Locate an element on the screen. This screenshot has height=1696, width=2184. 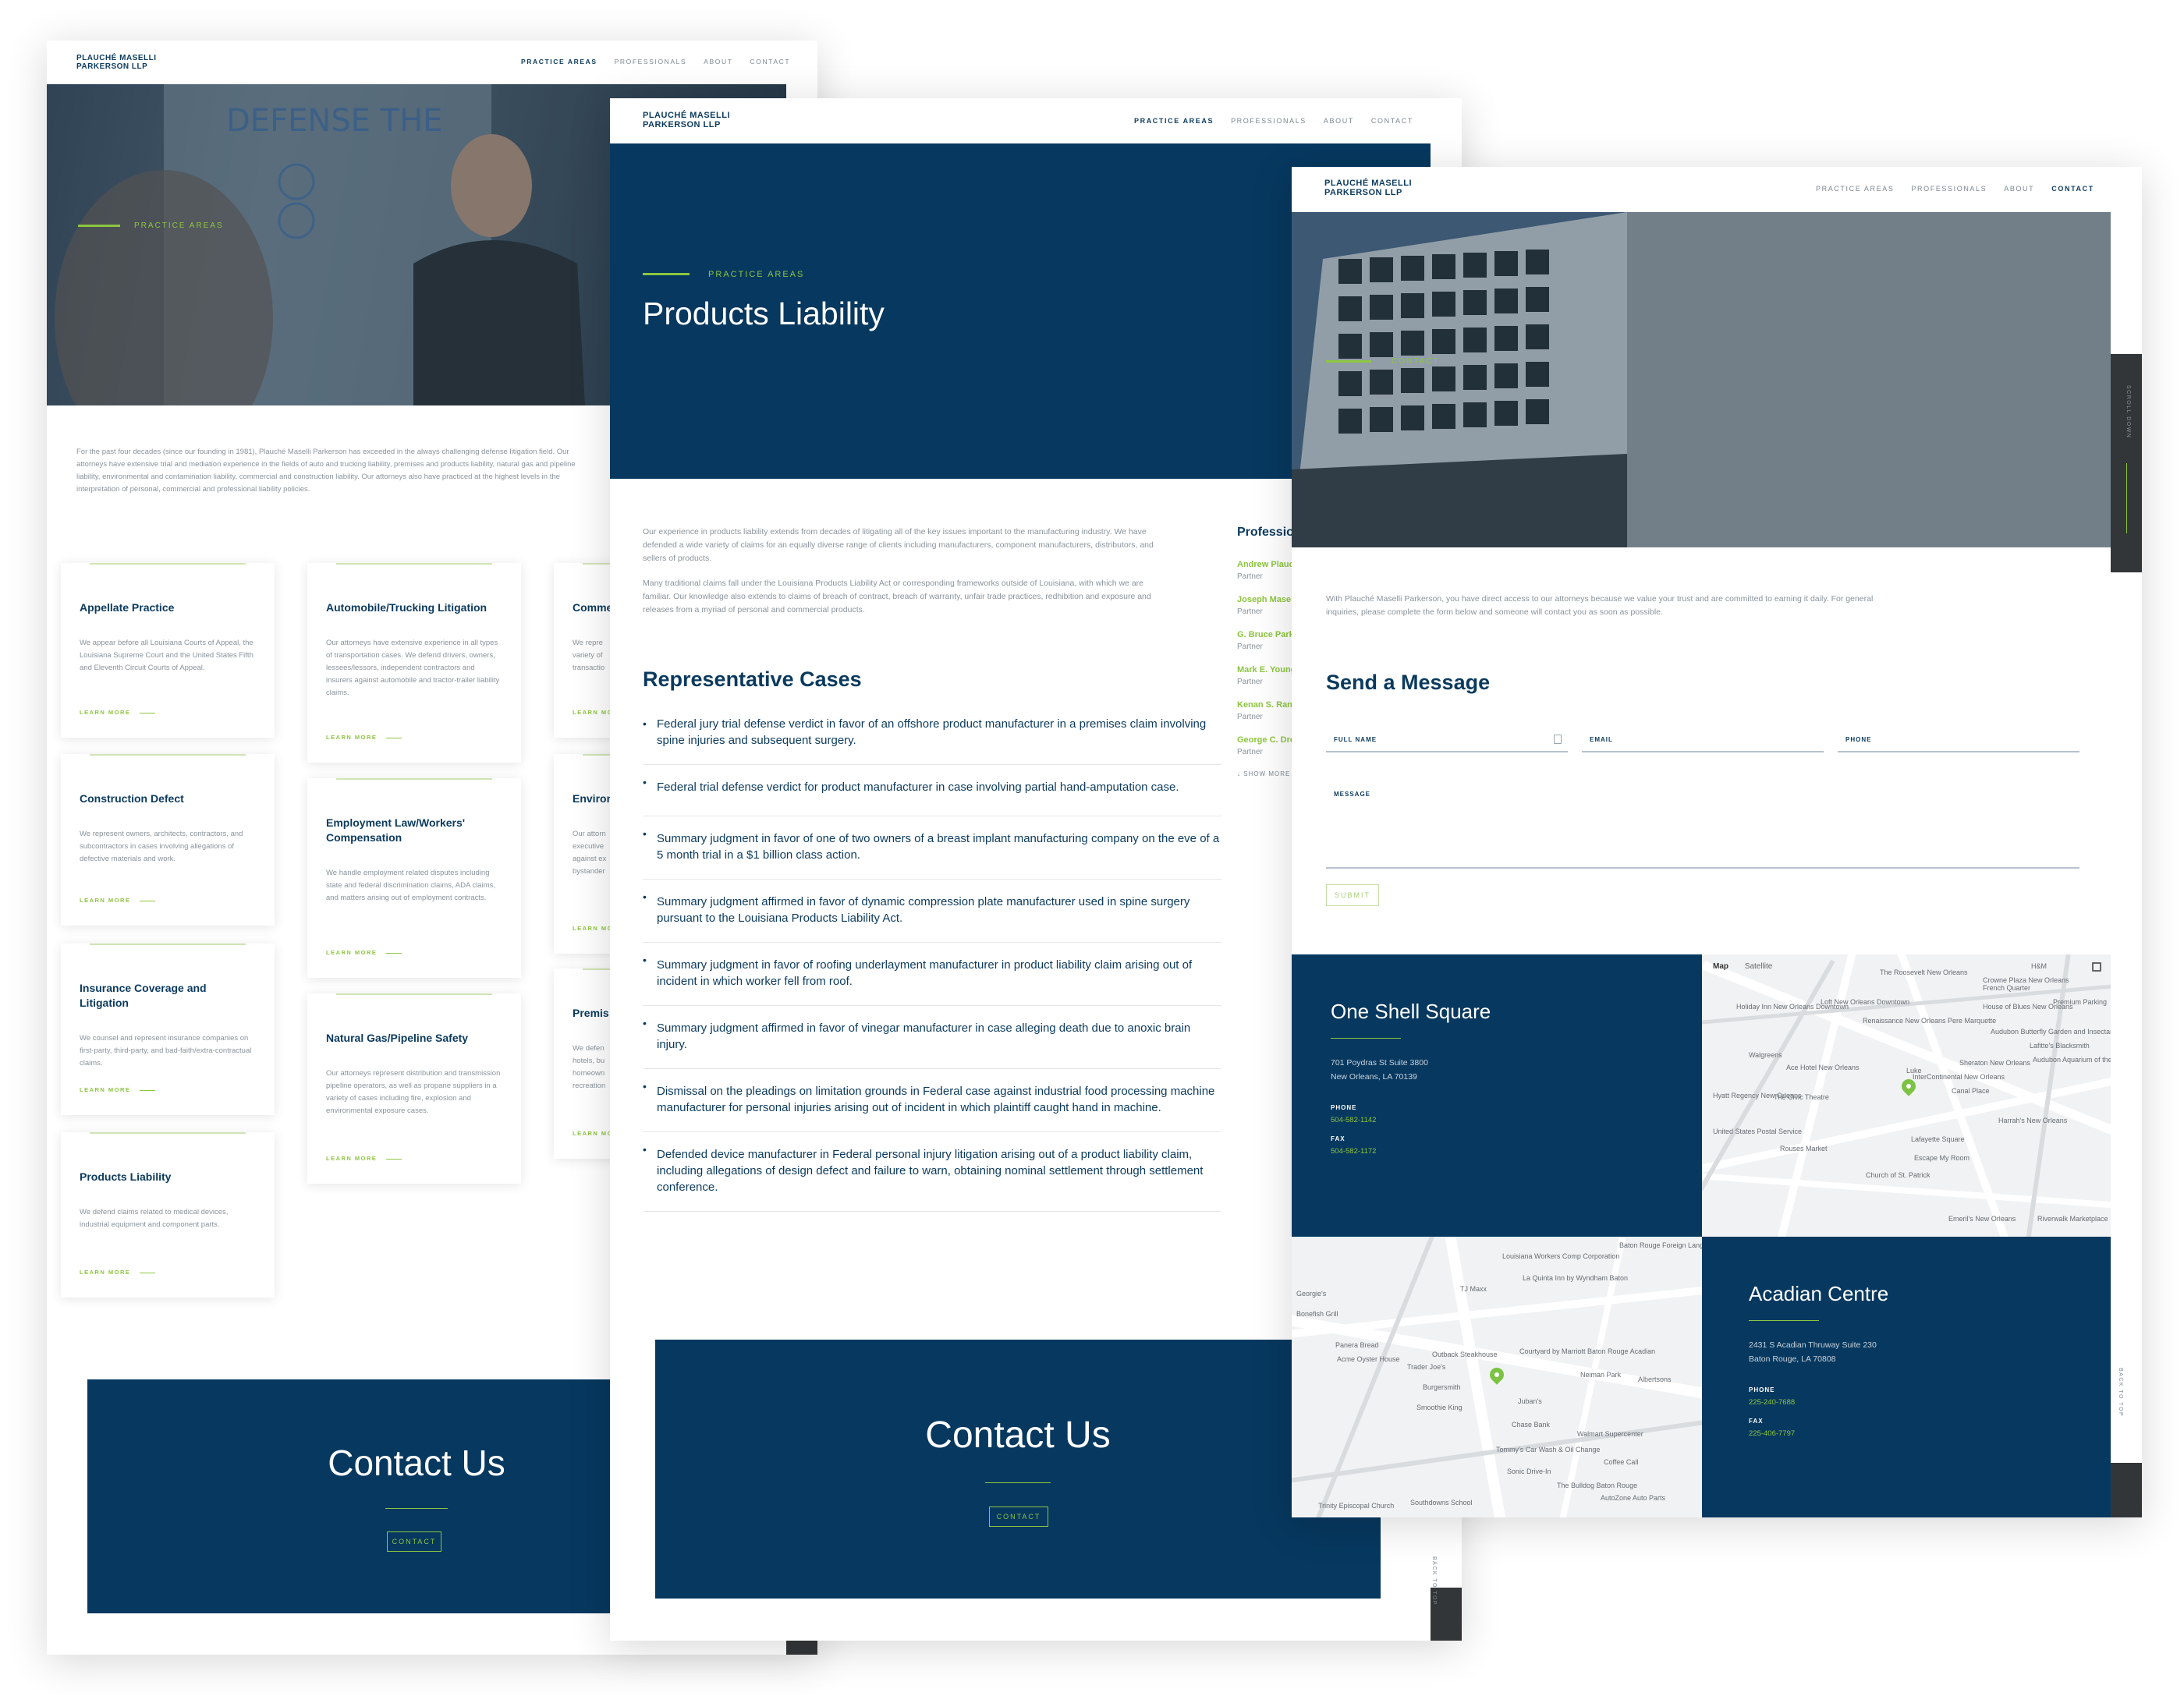
email-field: EMAIL is located at coordinates (1703, 744).